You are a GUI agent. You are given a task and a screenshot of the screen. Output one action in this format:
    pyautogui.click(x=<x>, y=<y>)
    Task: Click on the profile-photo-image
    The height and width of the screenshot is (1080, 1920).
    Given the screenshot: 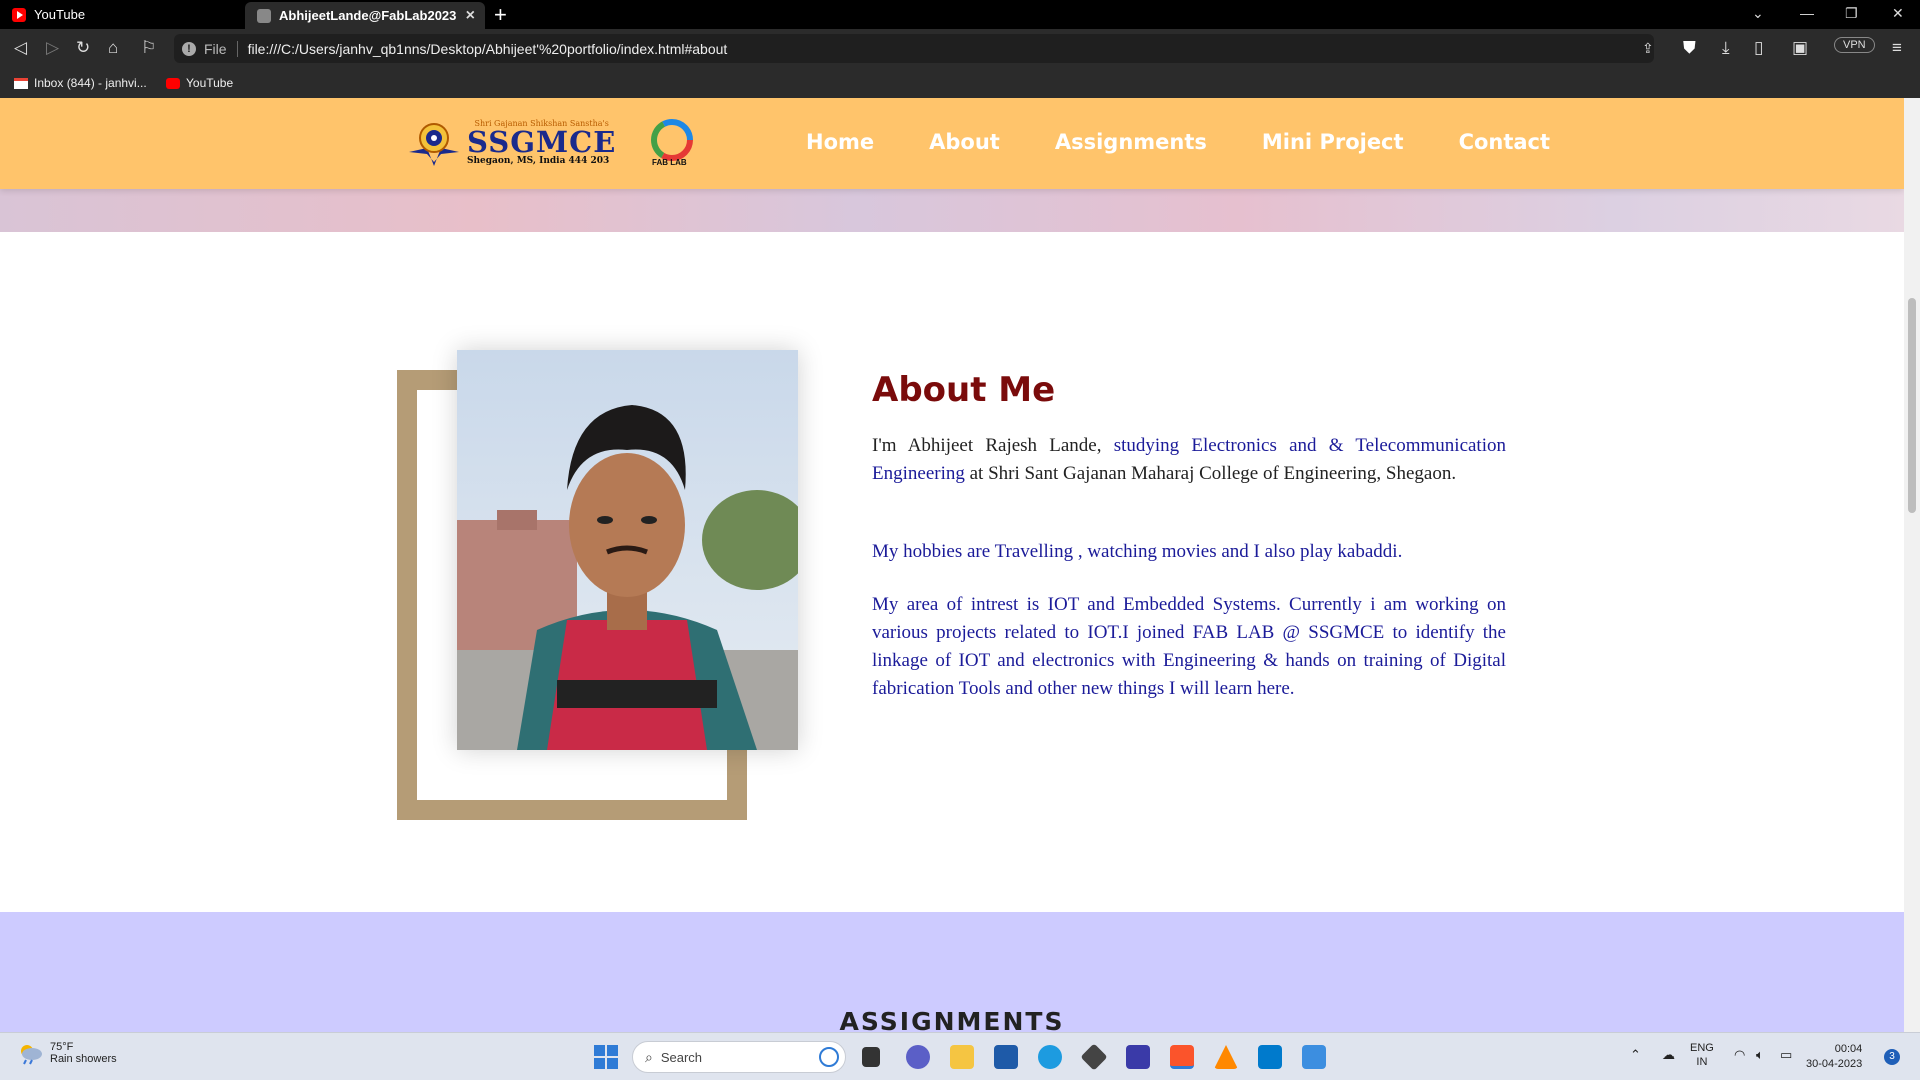 What is the action you would take?
    pyautogui.click(x=627, y=550)
    